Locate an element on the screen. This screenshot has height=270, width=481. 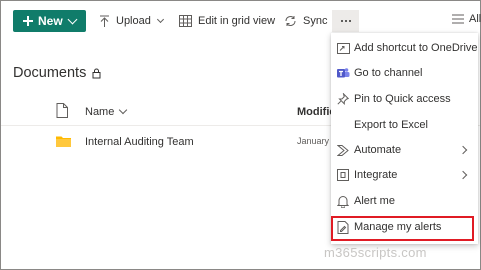
menu-item-label: Add shortcut to OneDrive is located at coordinates (416, 48).